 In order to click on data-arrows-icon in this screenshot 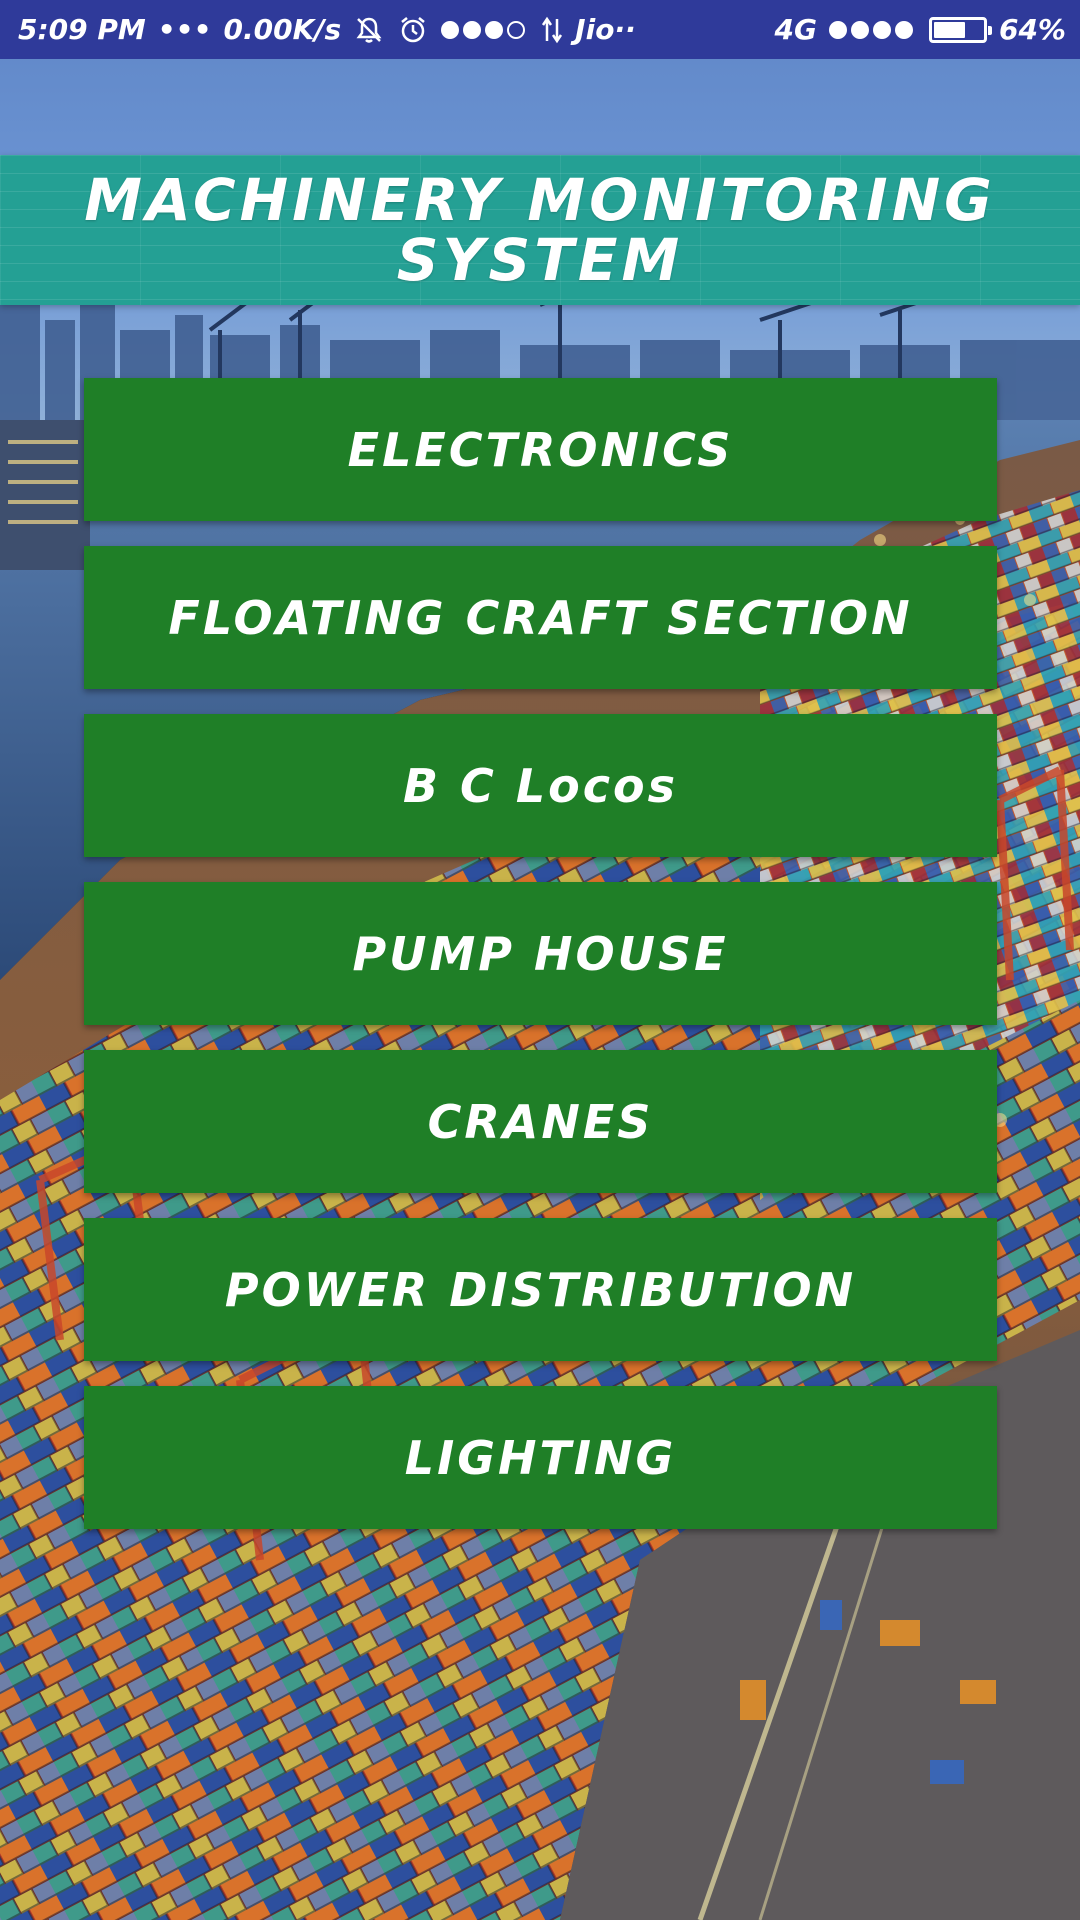, I will do `click(552, 30)`.